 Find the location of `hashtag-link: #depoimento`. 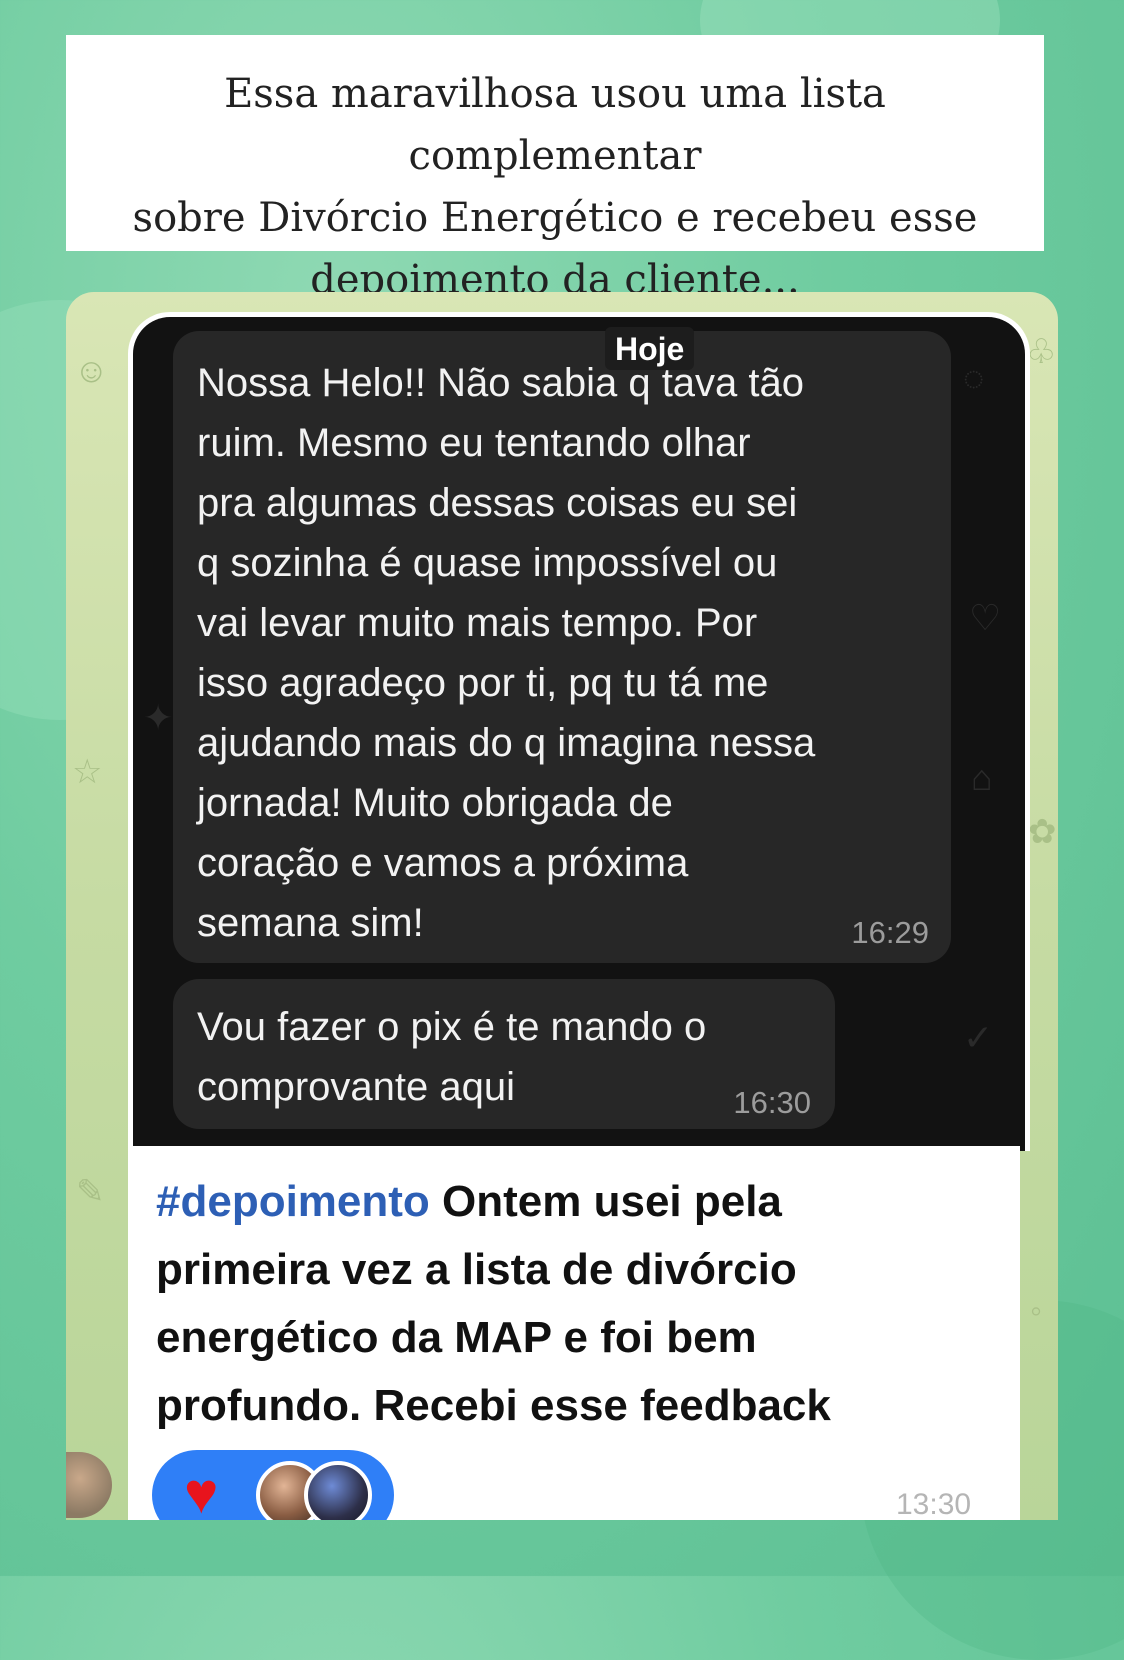

hashtag-link: #depoimento is located at coordinates (293, 1201).